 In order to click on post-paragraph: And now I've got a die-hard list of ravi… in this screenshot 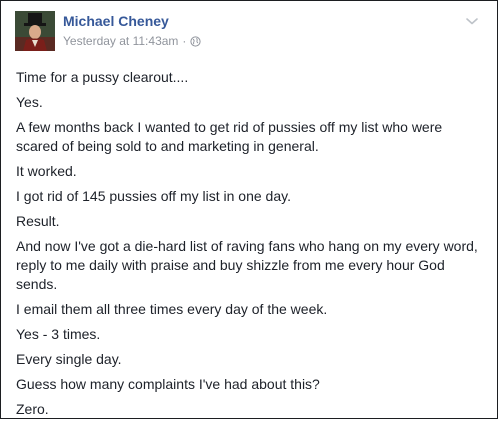, I will do `click(247, 265)`.